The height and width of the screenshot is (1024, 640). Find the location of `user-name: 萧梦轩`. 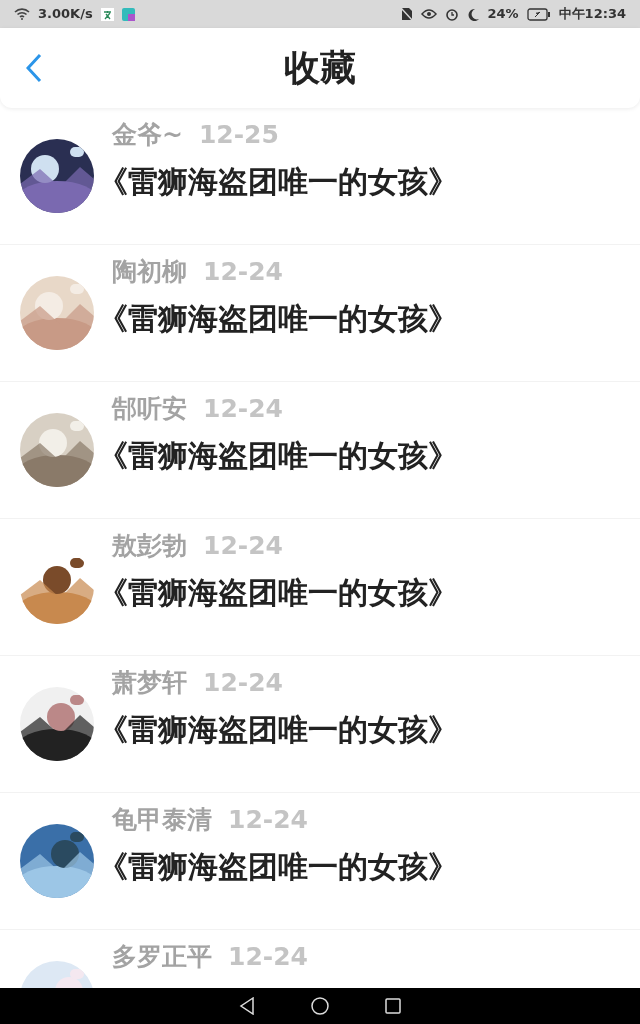

user-name: 萧梦轩 is located at coordinates (149, 682).